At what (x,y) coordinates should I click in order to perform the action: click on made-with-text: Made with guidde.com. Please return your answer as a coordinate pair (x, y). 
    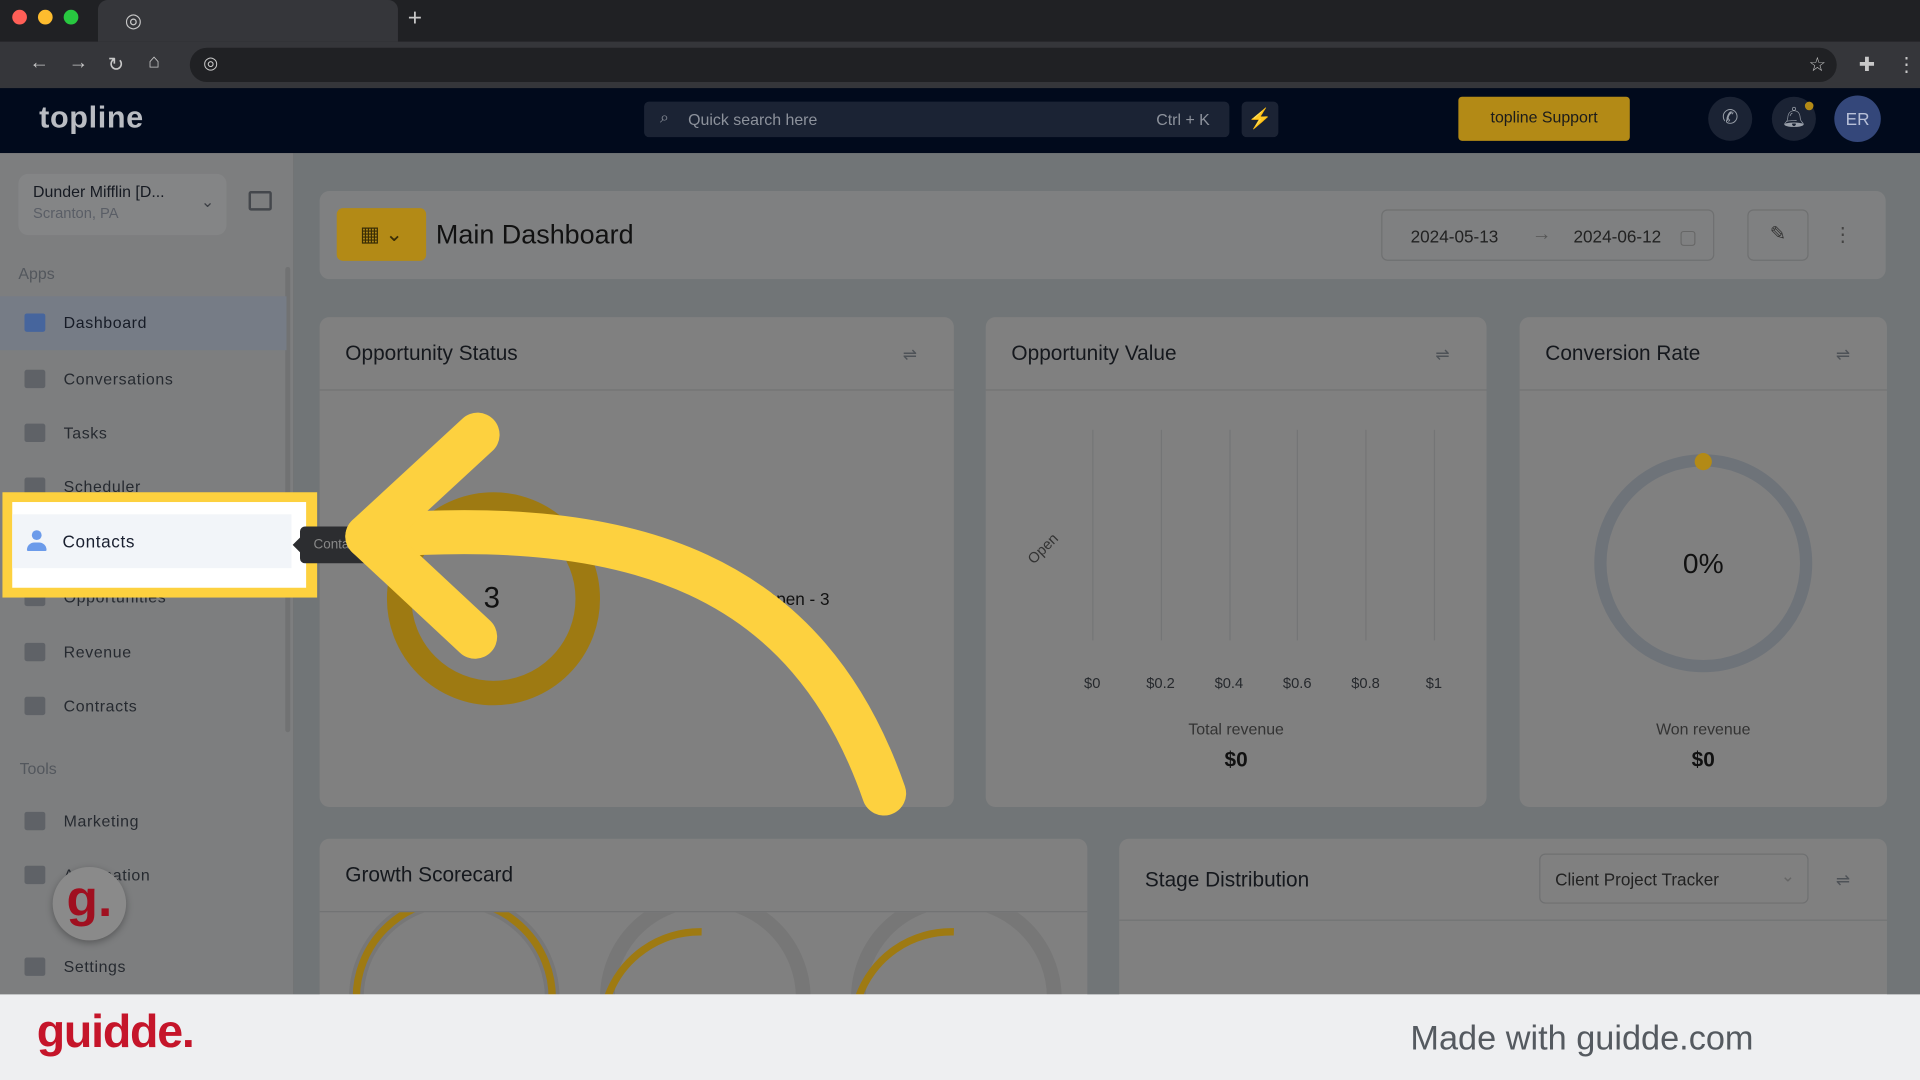
    Looking at the image, I should click on (1582, 1037).